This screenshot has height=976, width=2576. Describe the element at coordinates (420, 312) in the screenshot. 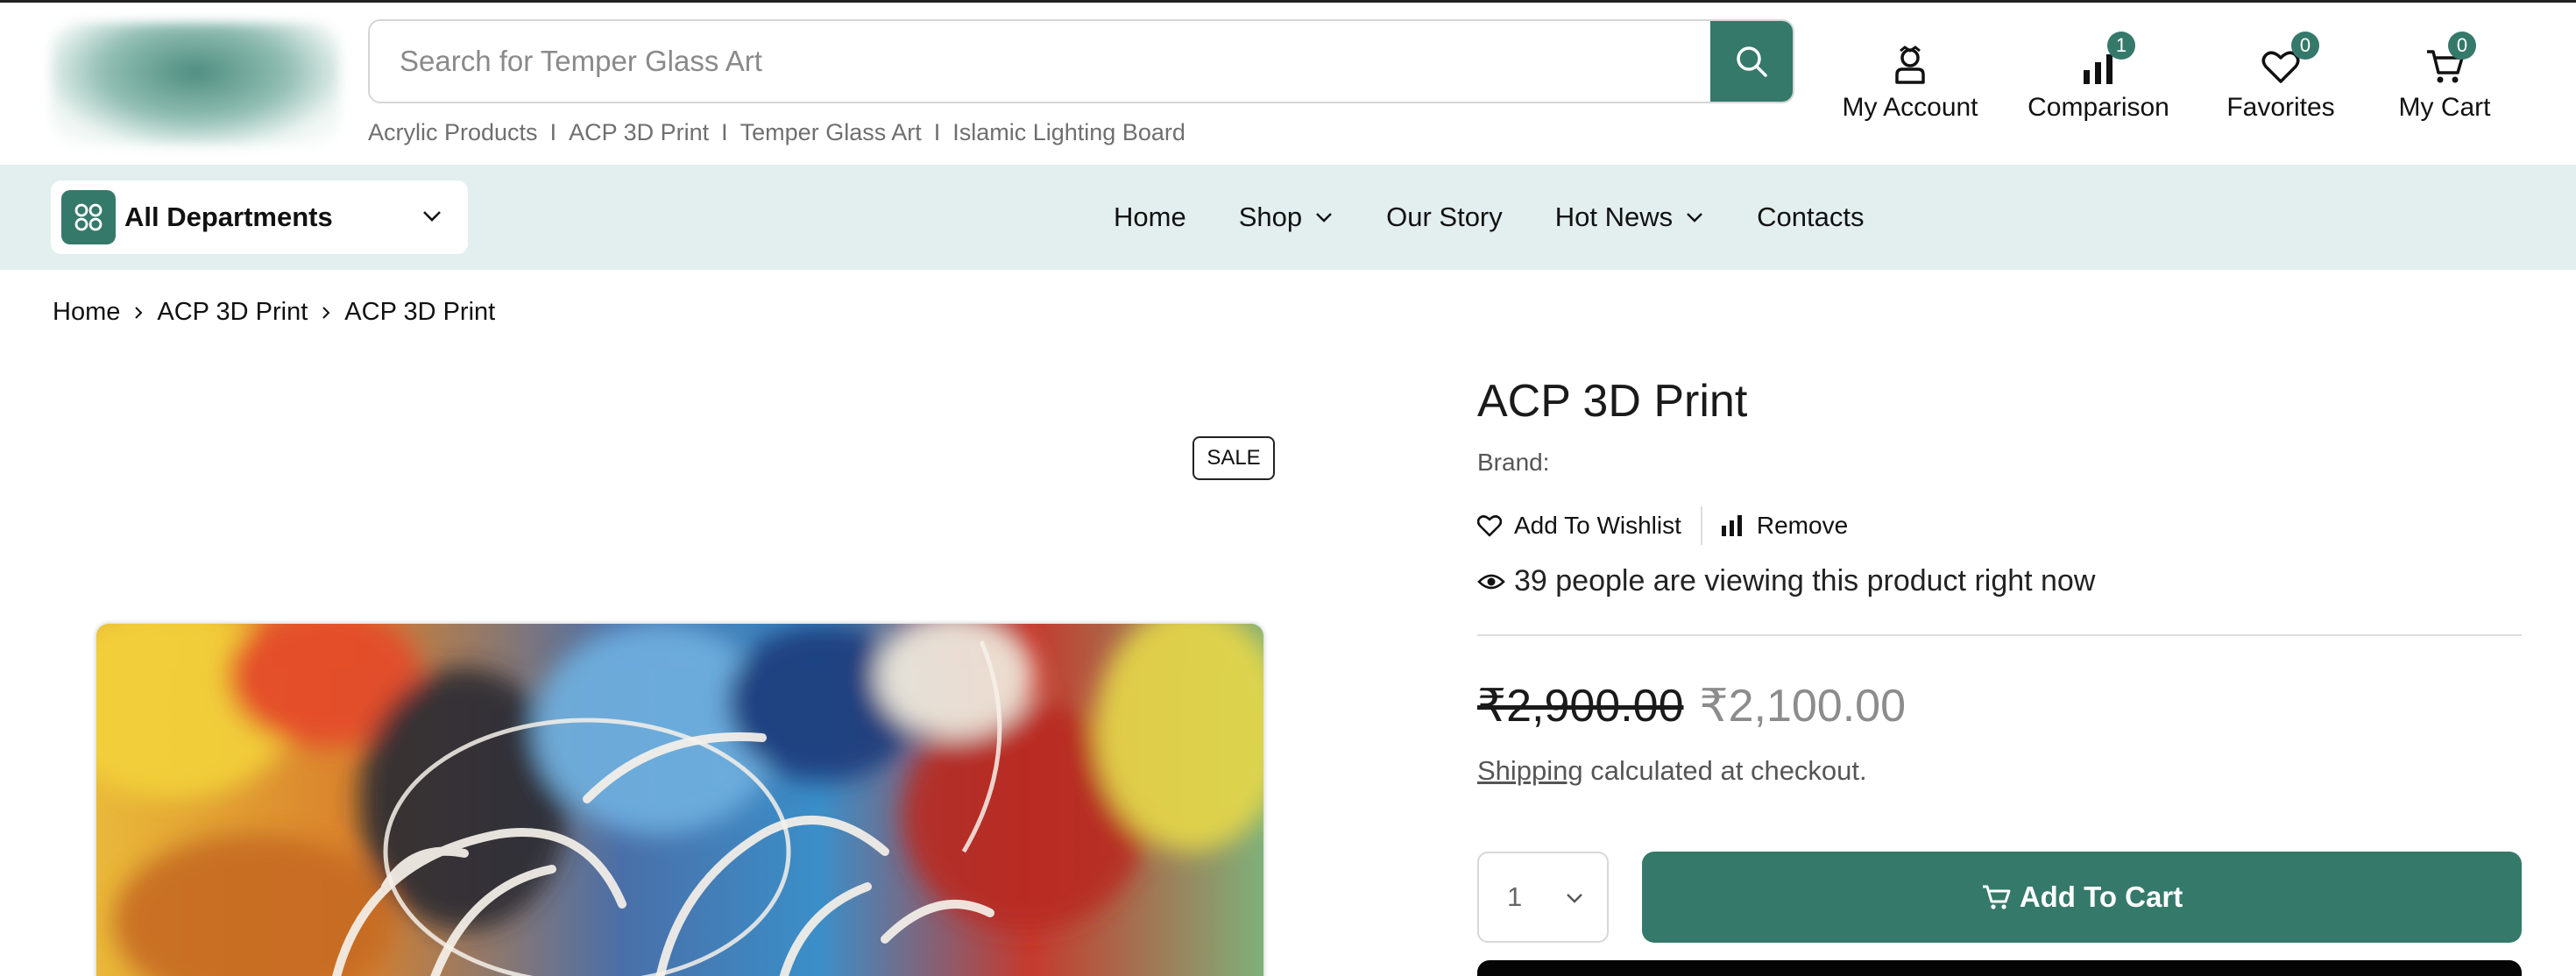

I see `breadcrumb-current: ACP 3D Print` at that location.